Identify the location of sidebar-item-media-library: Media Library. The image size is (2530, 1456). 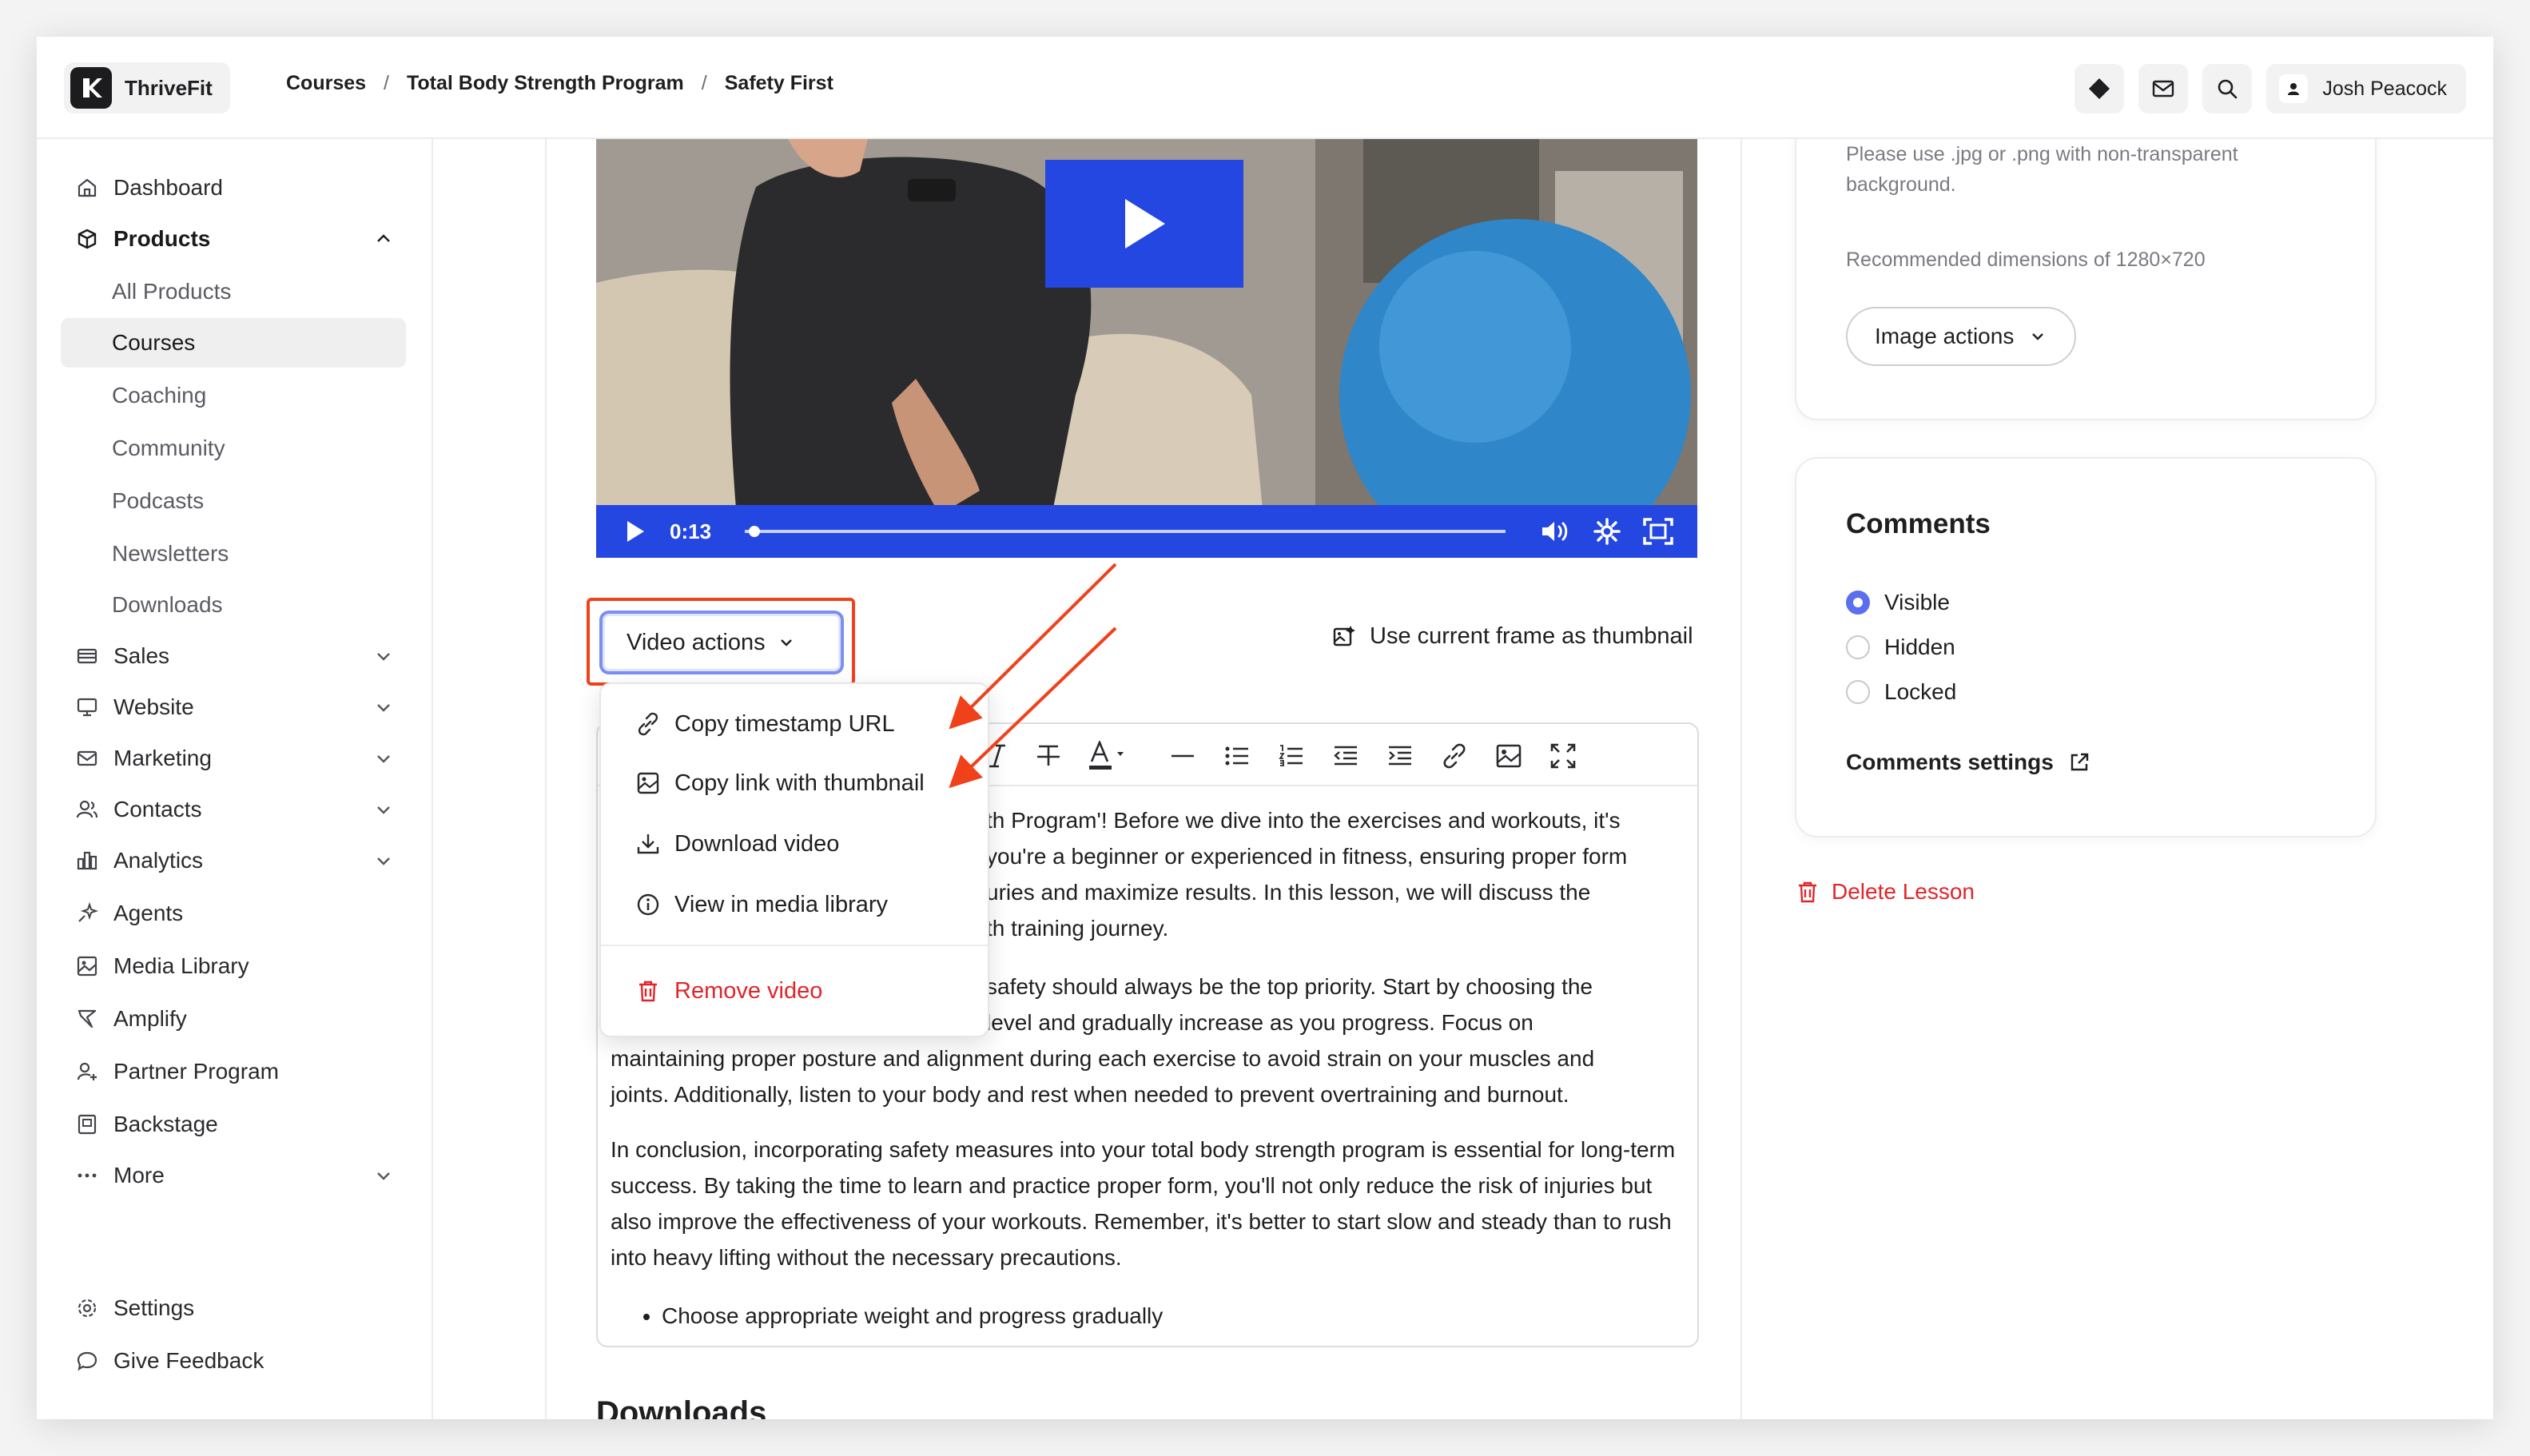
(233, 966).